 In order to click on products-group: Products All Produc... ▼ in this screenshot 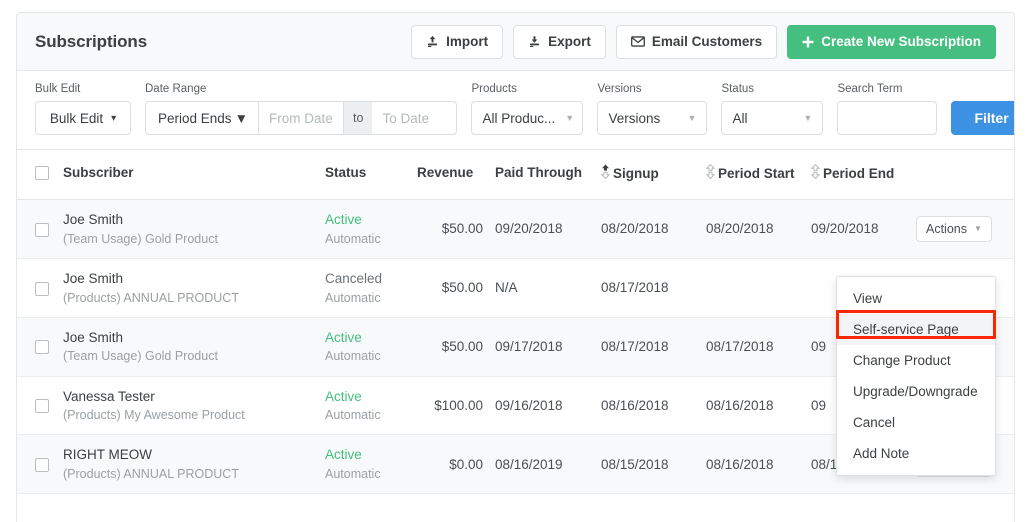, I will do `click(527, 109)`.